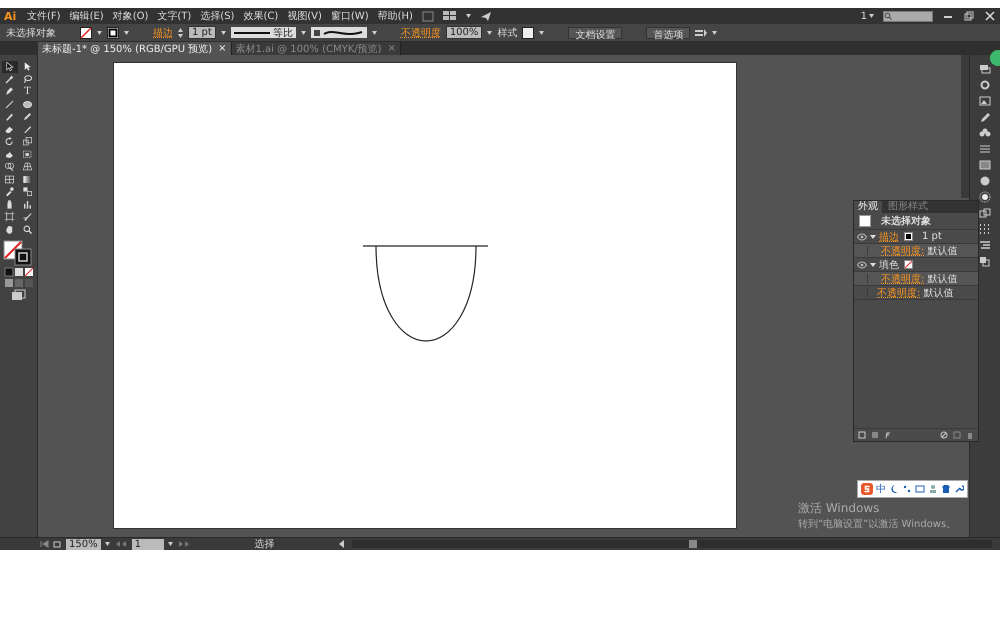  Describe the element at coordinates (9, 166) in the screenshot. I see `shape-builder-icon` at that location.